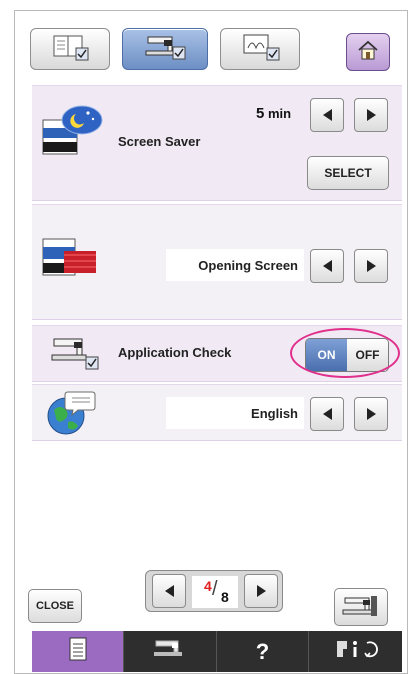 The height and width of the screenshot is (674, 415). What do you see at coordinates (76, 353) in the screenshot?
I see `application-check-icon` at bounding box center [76, 353].